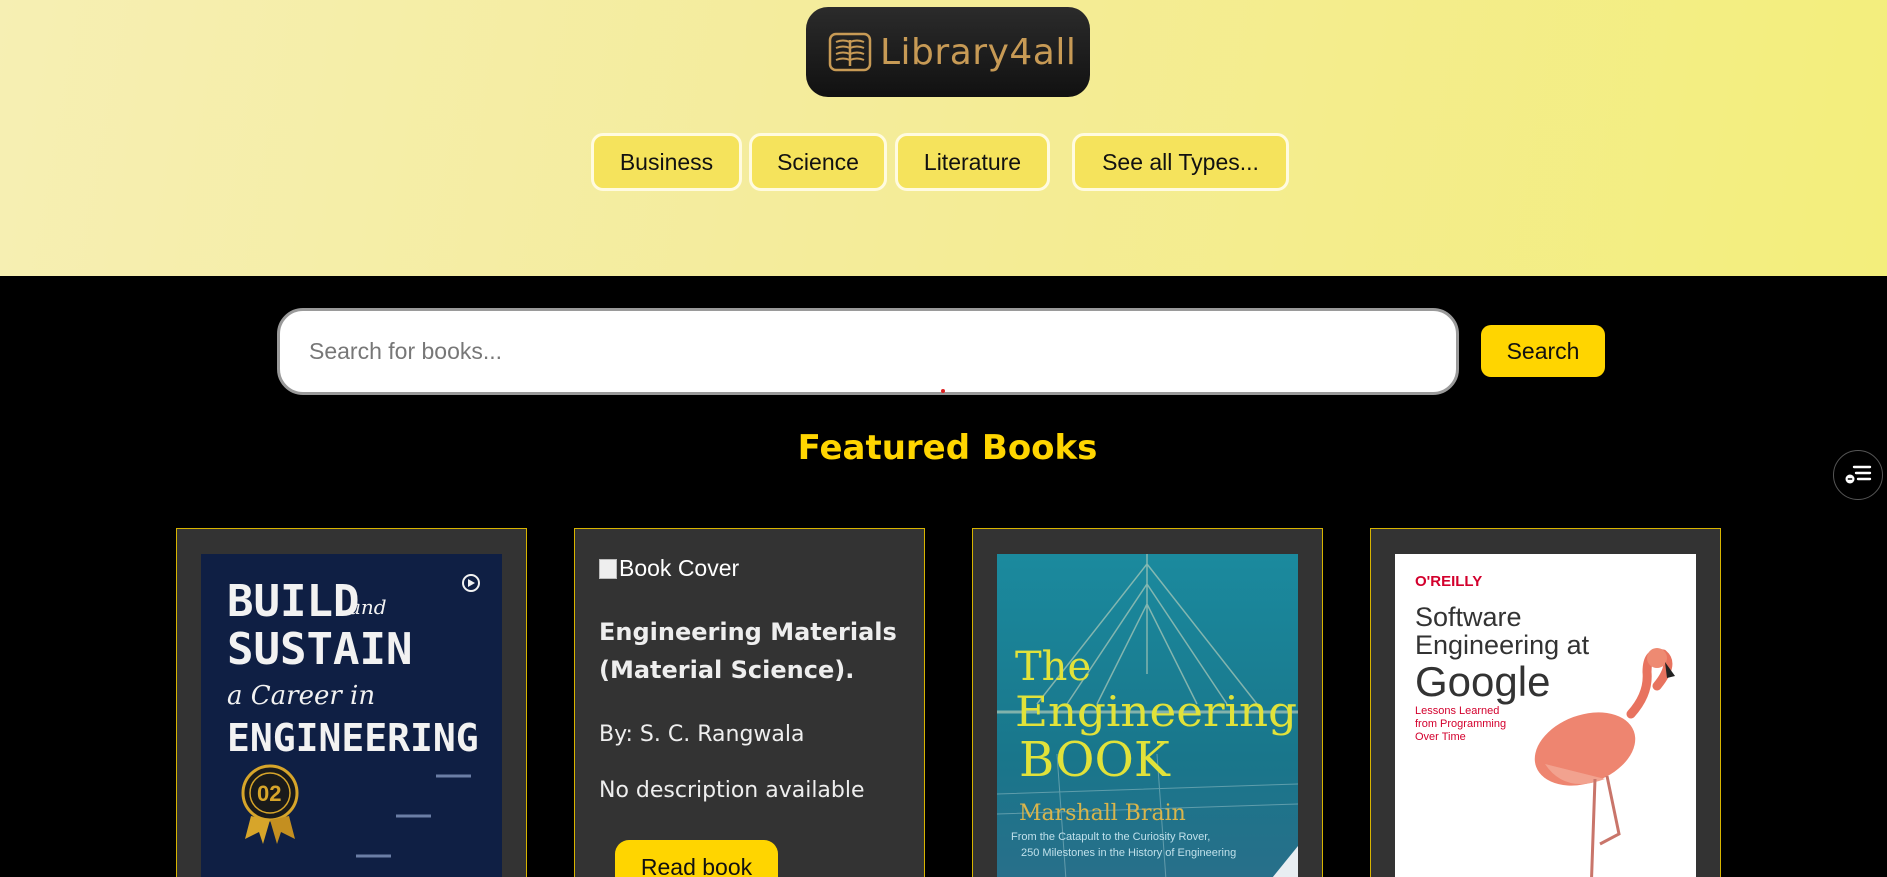  I want to click on svg-text: BUILD, so click(293, 601).